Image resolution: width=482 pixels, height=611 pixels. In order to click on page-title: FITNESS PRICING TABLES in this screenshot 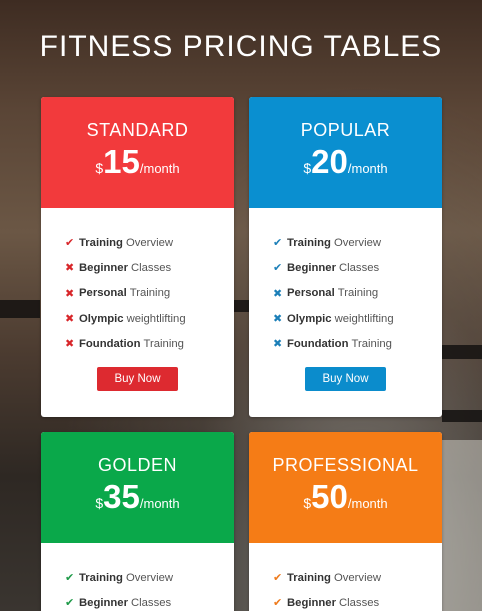, I will do `click(241, 46)`.